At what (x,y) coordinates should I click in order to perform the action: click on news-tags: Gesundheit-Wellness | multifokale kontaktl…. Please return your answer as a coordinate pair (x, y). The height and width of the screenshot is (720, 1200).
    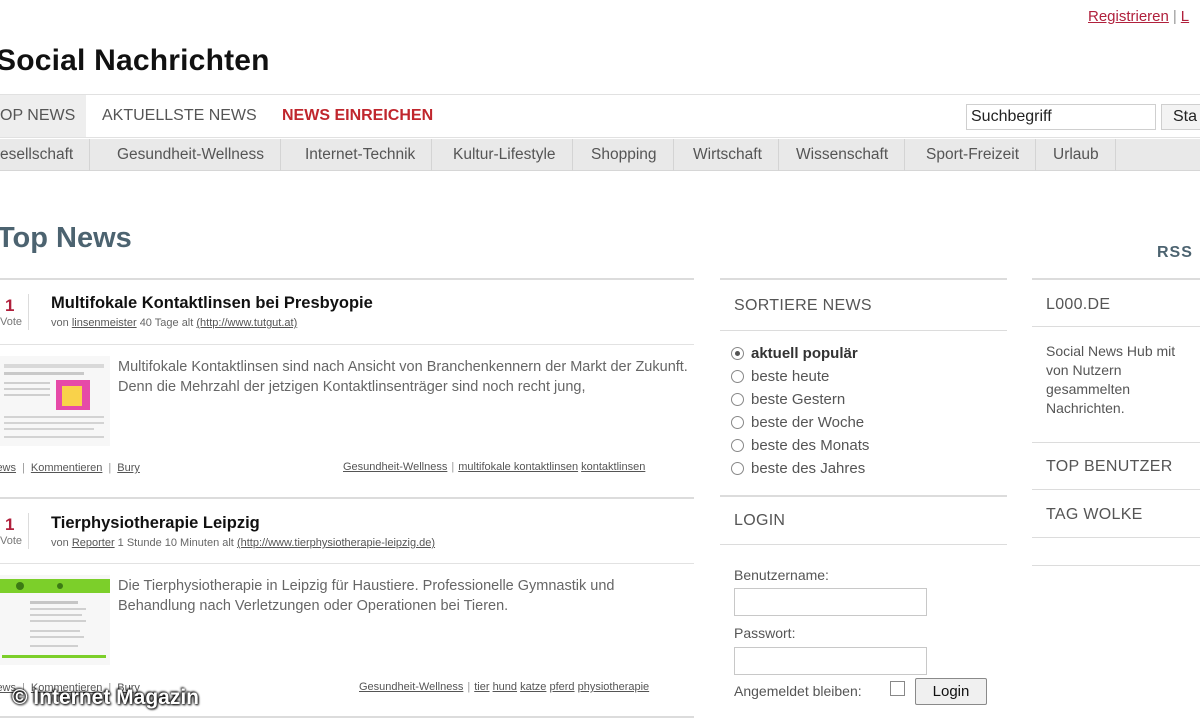
    Looking at the image, I should click on (494, 467).